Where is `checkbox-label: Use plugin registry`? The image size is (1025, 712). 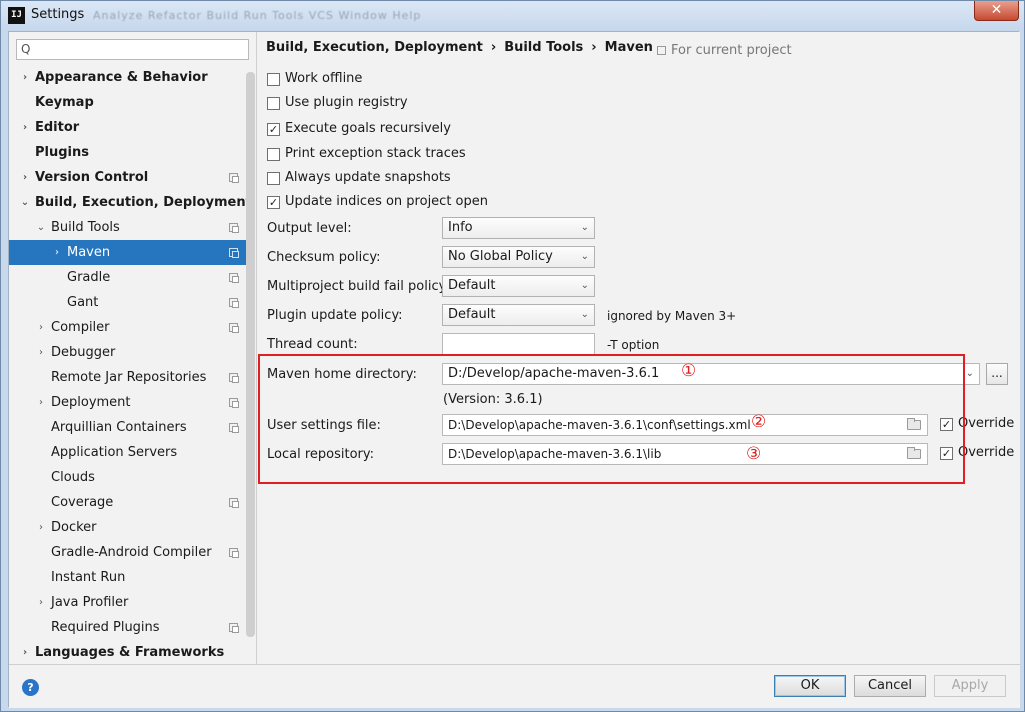
checkbox-label: Use plugin registry is located at coordinates (346, 102).